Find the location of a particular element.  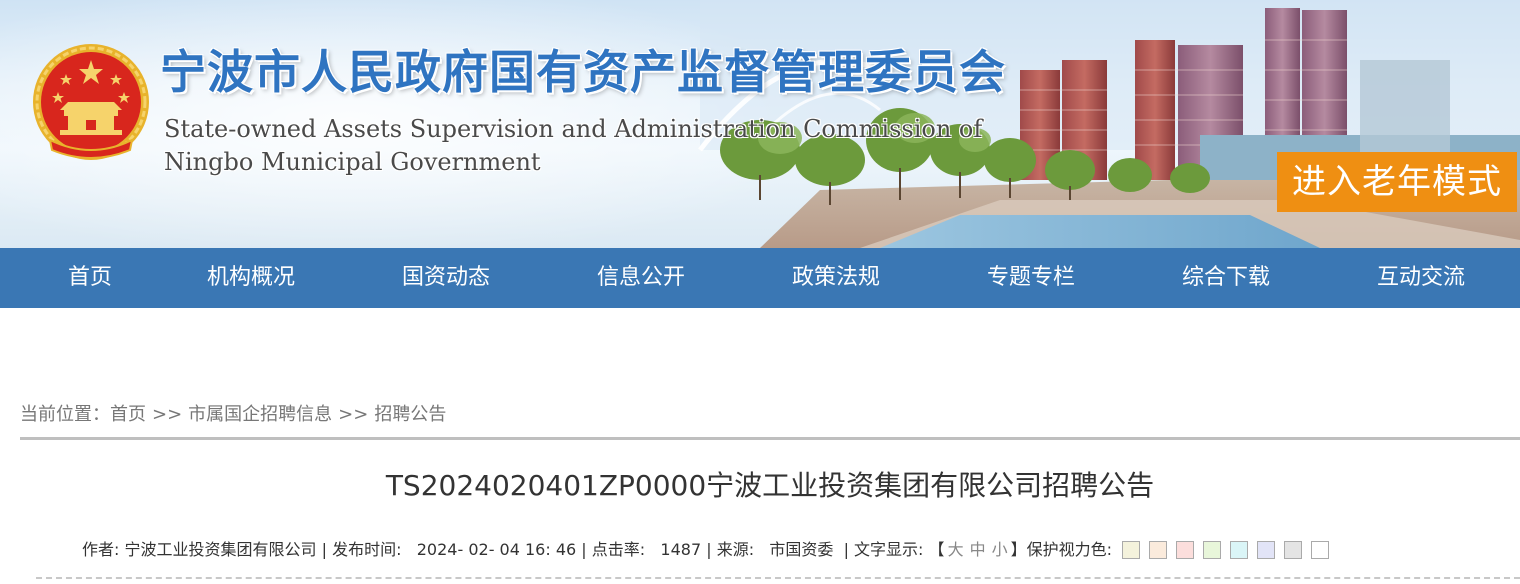

national-emblem-icon is located at coordinates (91, 102).